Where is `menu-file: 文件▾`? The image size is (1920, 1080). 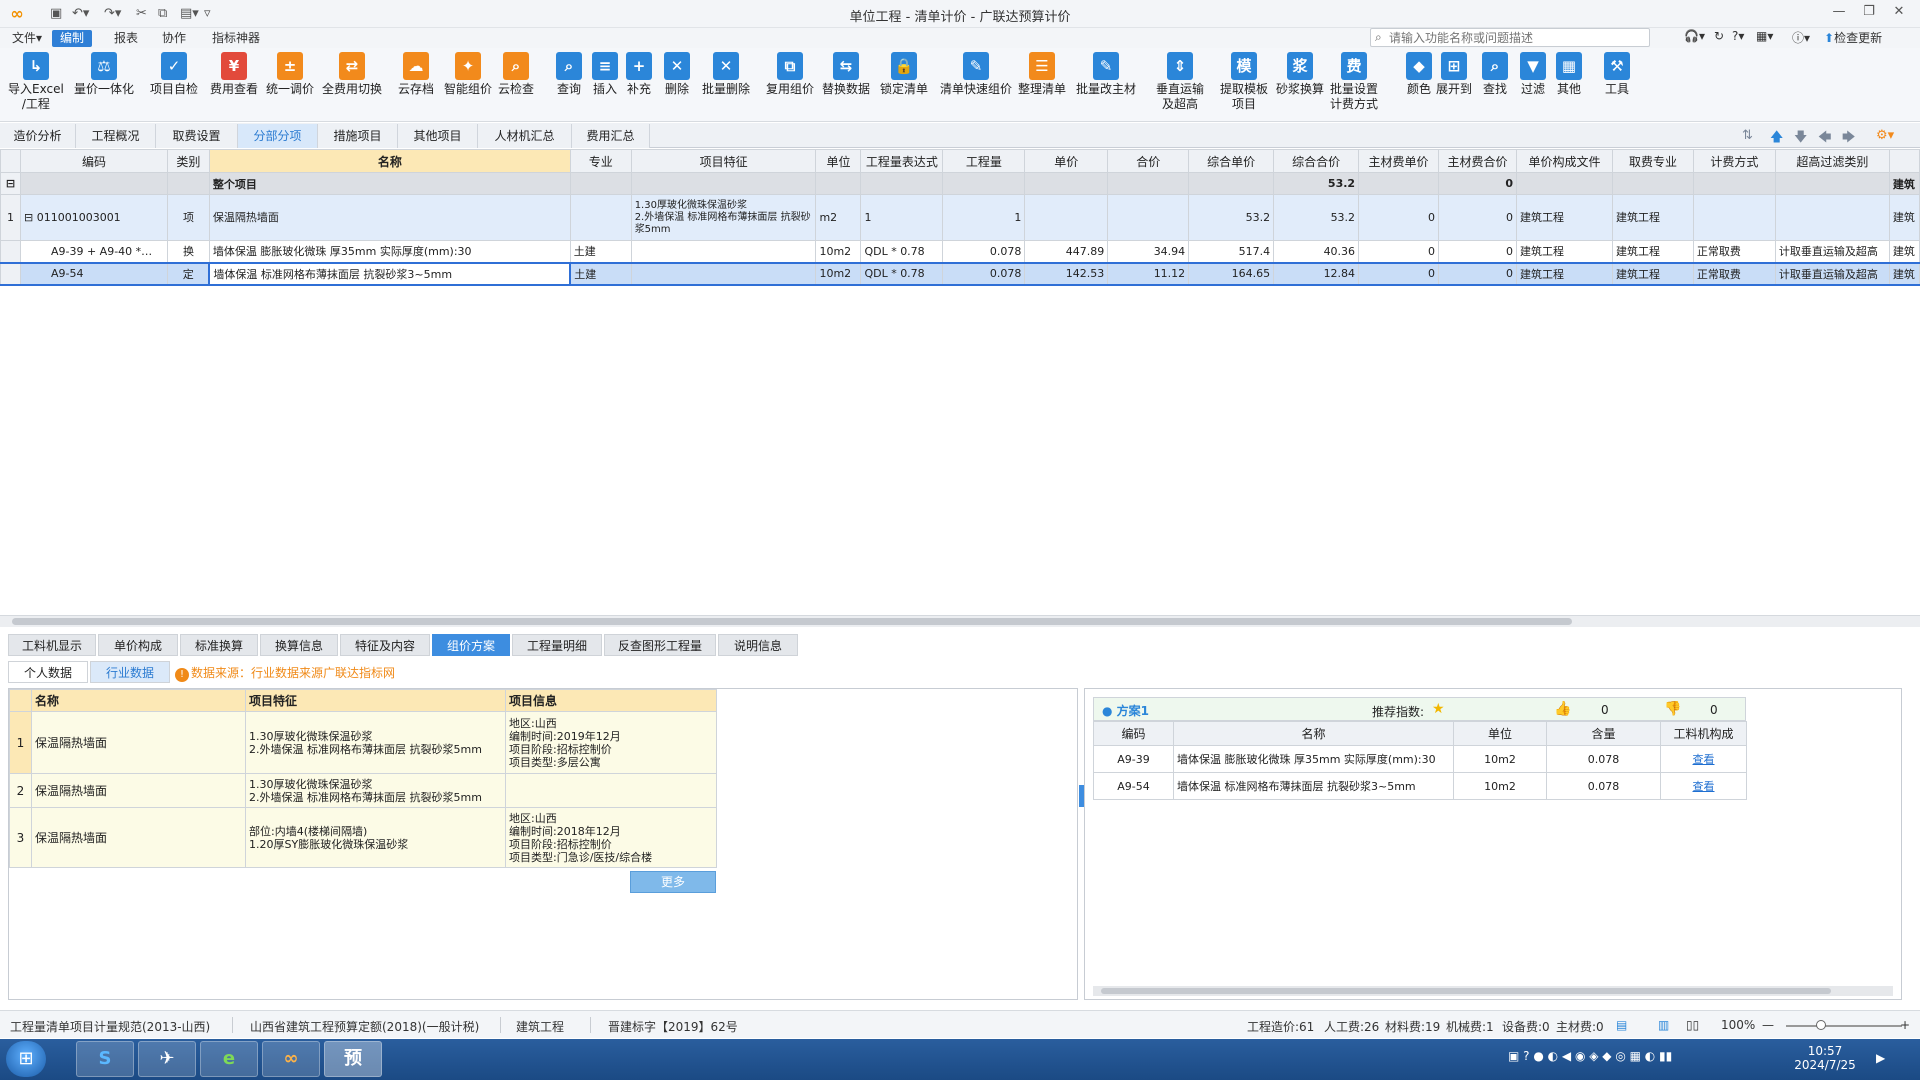 menu-file: 文件▾ is located at coordinates (27, 38).